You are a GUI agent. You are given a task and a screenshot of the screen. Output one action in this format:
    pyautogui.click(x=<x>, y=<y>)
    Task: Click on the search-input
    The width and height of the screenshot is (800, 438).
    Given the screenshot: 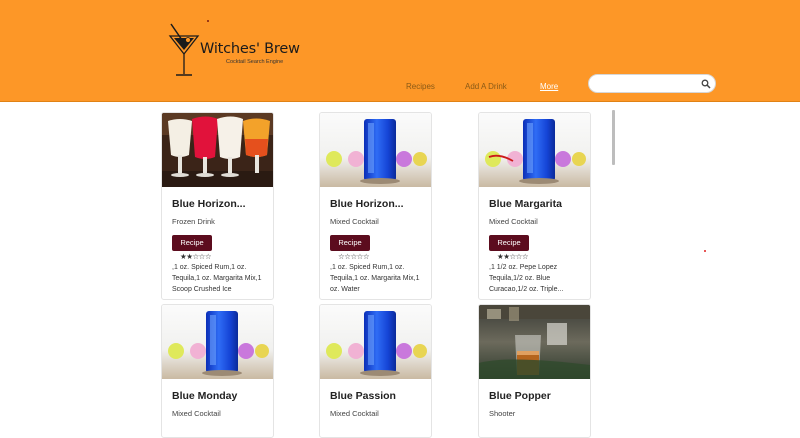 What is the action you would take?
    pyautogui.click(x=647, y=83)
    